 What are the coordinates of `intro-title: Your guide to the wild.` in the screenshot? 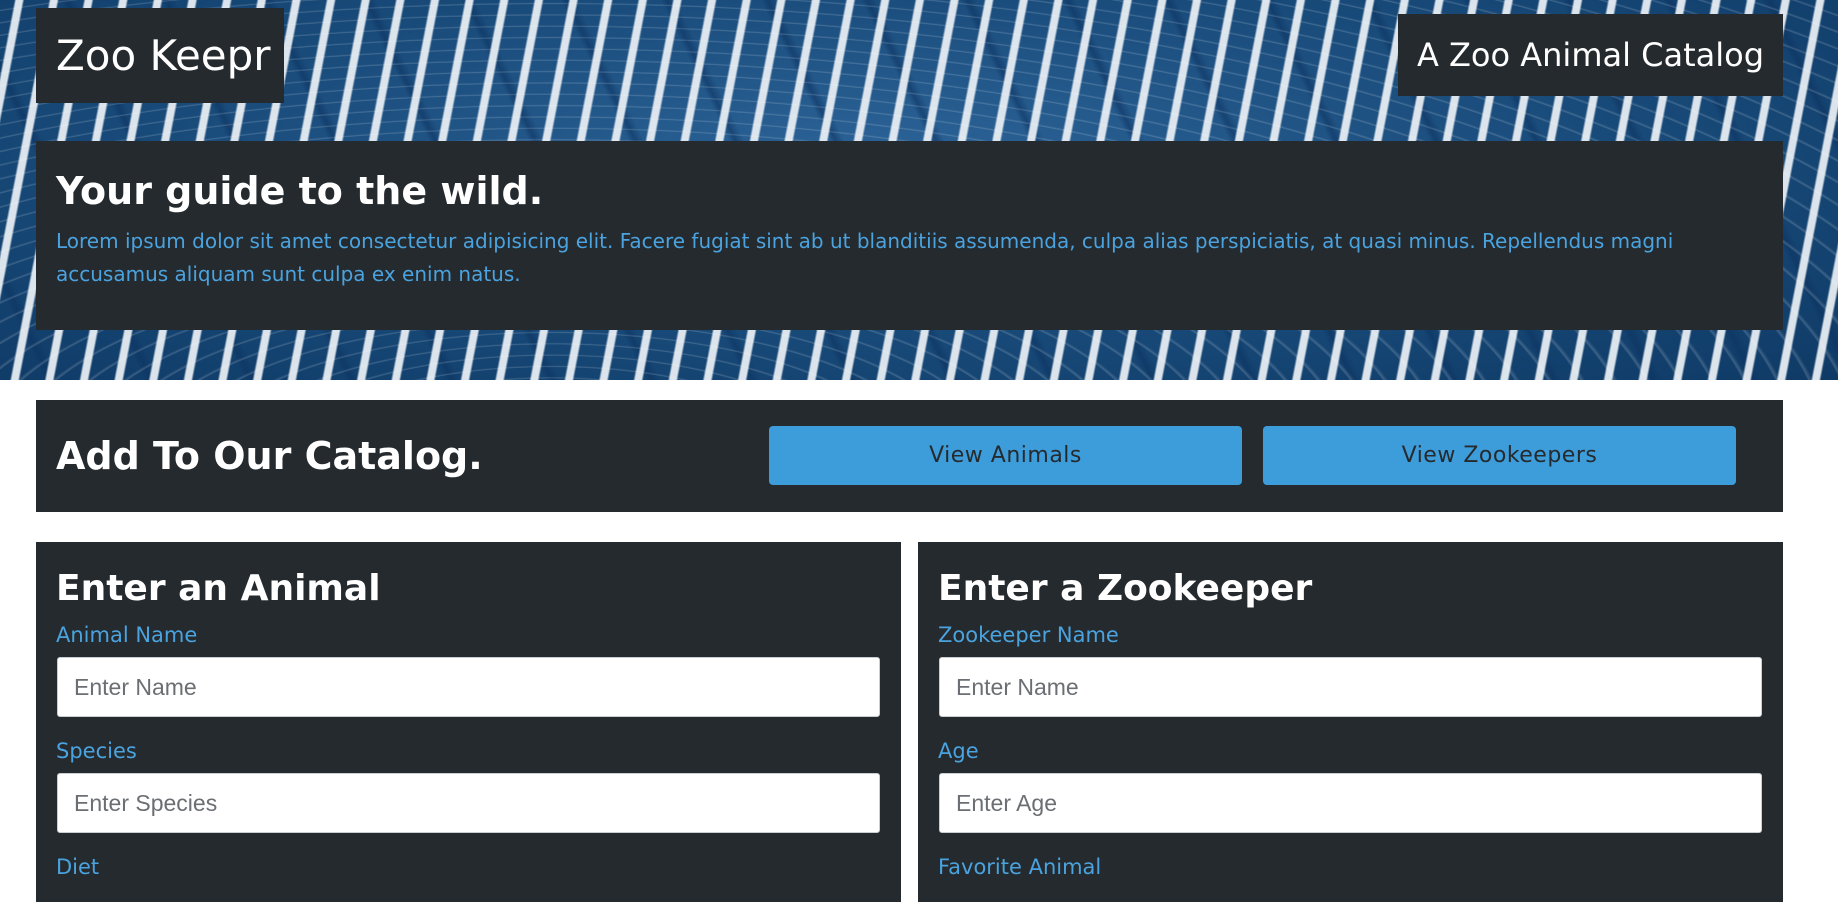 It's located at (300, 191).